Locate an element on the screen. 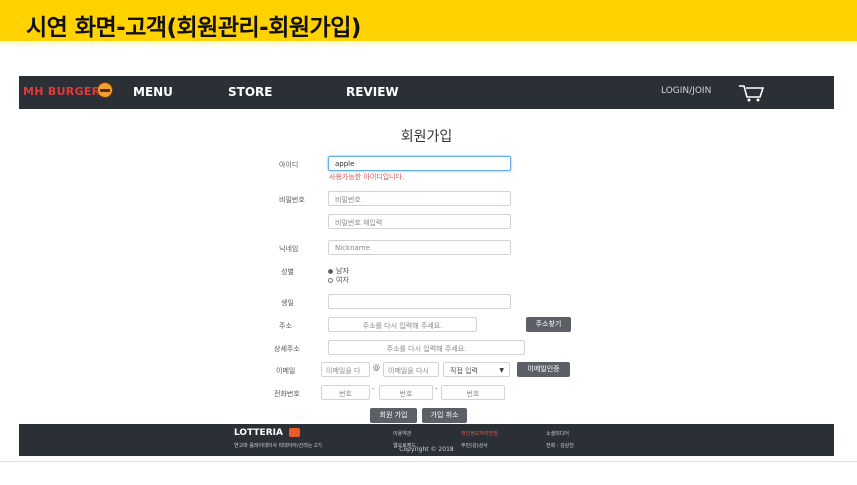  password-input: 비밀번호 is located at coordinates (419, 198).